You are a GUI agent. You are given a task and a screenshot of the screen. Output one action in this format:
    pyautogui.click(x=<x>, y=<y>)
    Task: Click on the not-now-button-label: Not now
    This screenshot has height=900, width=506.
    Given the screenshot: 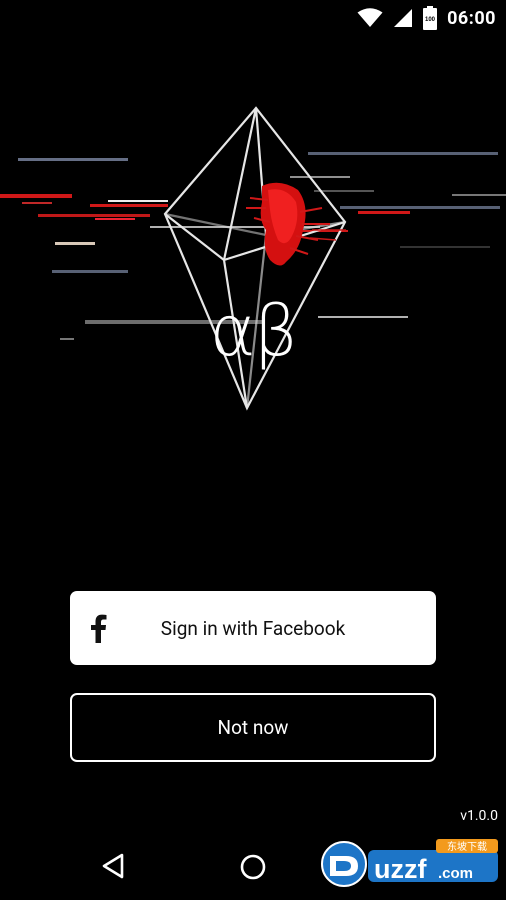 What is the action you would take?
    pyautogui.click(x=253, y=727)
    